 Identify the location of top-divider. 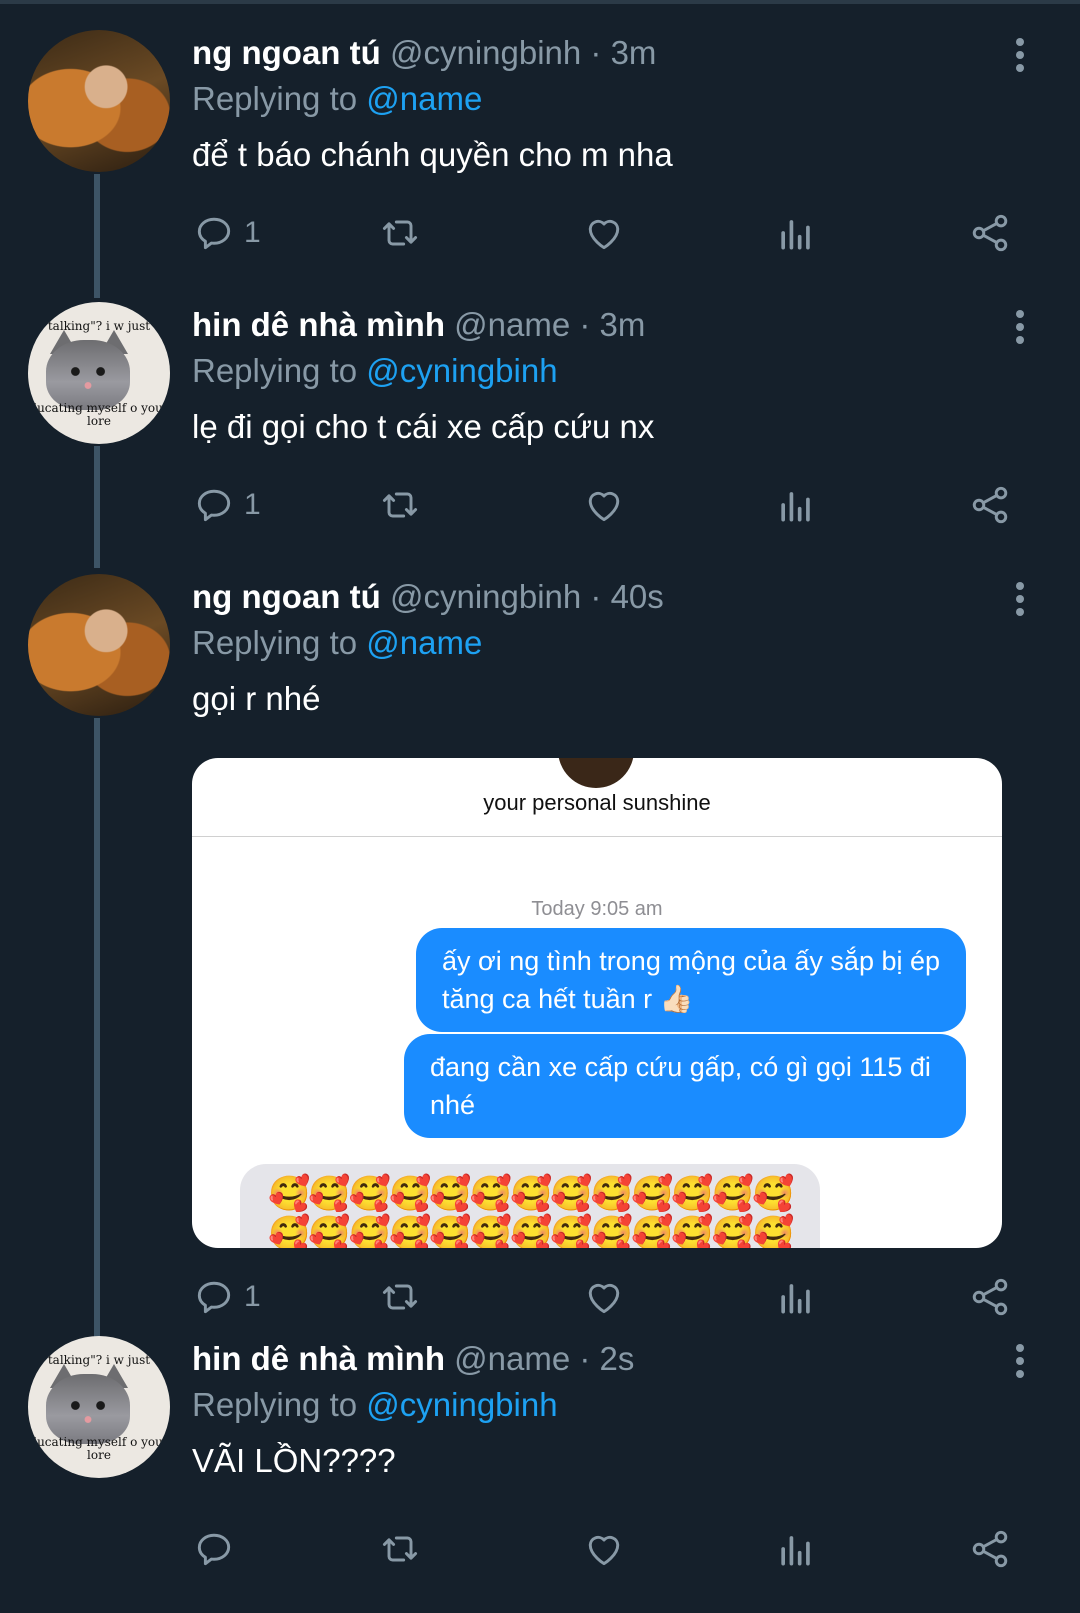
(540, 2).